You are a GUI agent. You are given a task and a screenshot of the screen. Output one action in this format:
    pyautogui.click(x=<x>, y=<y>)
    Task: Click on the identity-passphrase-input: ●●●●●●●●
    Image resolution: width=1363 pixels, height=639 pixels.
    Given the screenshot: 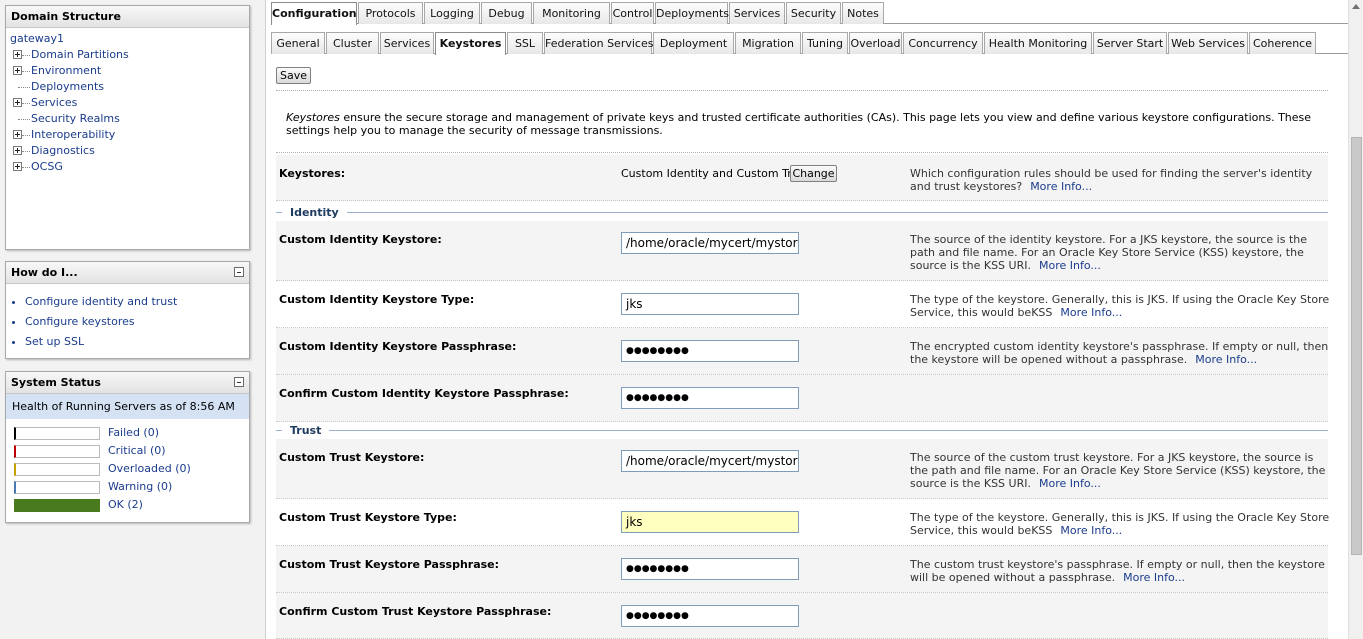 What is the action you would take?
    pyautogui.click(x=710, y=351)
    